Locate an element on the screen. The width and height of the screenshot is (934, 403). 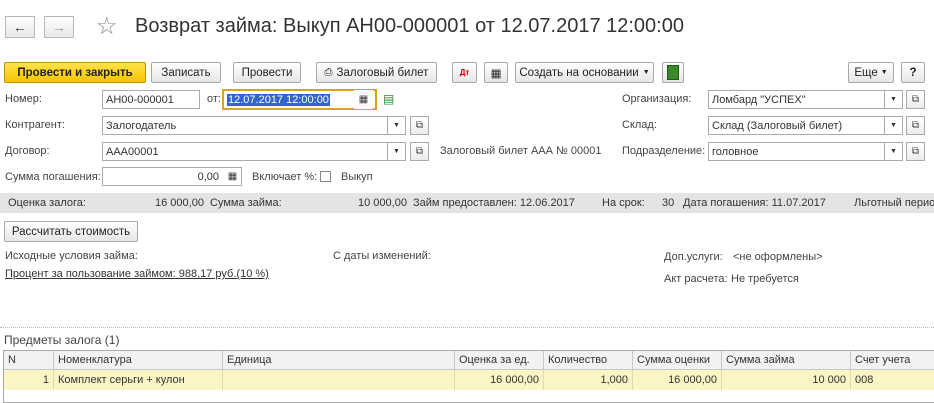
column-header-loan-sum: Сумма займа is located at coordinates (786, 360).